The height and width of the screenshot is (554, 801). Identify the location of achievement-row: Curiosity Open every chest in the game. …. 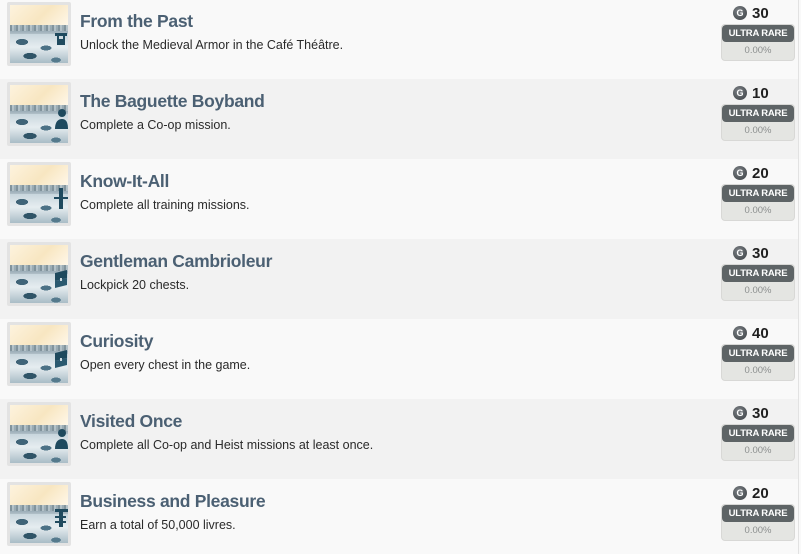
(399, 359).